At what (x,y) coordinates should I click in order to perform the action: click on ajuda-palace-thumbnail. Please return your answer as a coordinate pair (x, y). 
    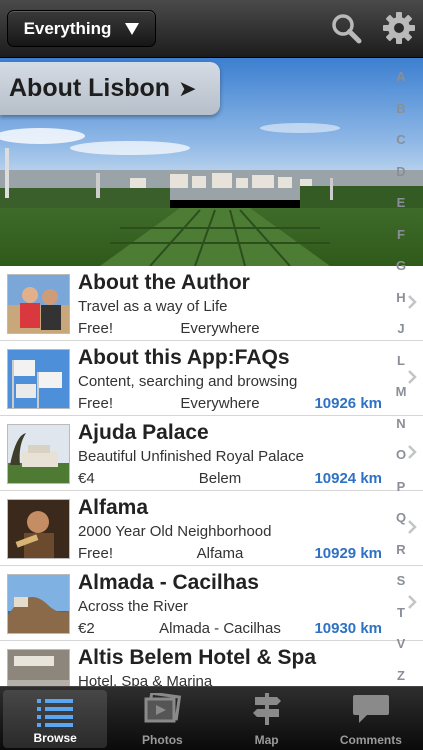
    Looking at the image, I should click on (38, 454).